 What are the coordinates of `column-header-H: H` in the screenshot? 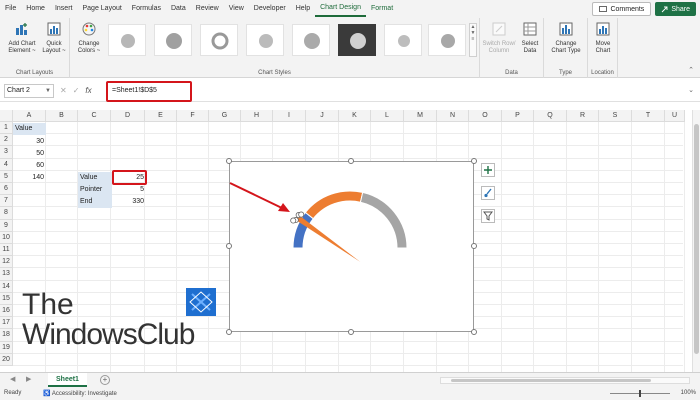 It's located at (257, 116).